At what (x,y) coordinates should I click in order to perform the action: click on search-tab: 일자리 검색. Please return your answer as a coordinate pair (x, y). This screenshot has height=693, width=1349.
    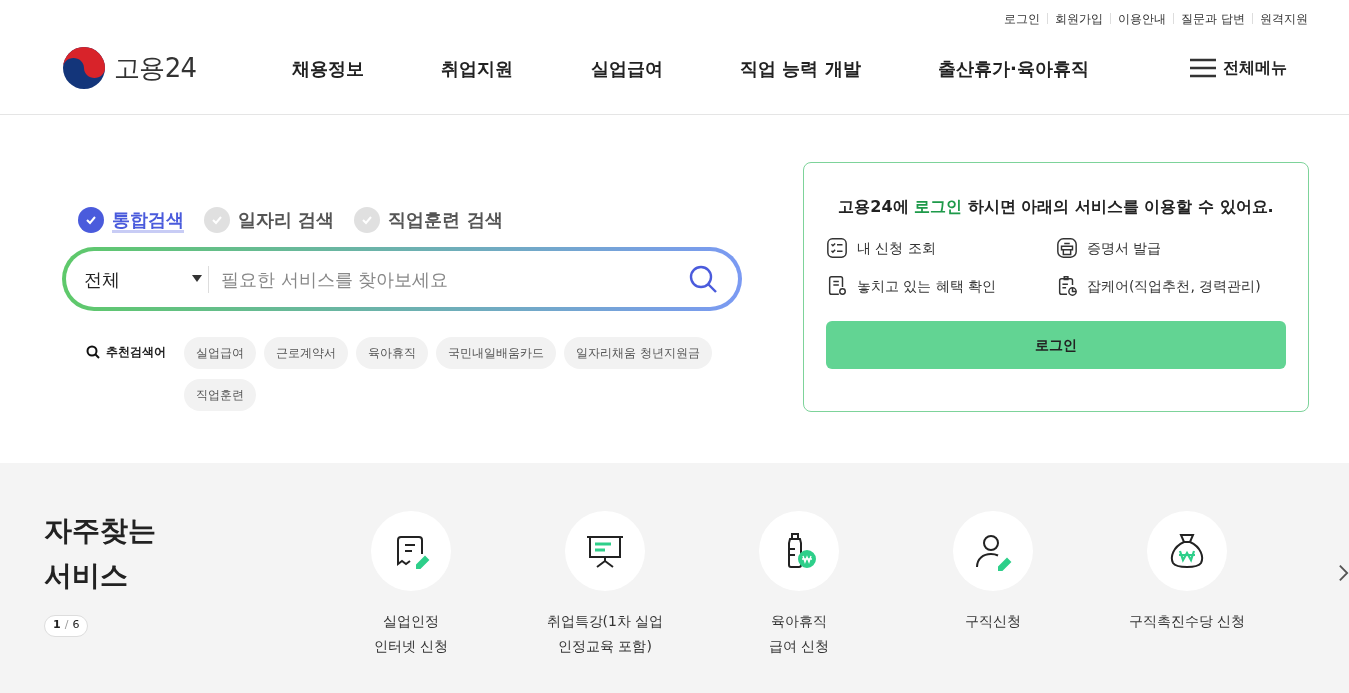
    Looking at the image, I should click on (269, 219).